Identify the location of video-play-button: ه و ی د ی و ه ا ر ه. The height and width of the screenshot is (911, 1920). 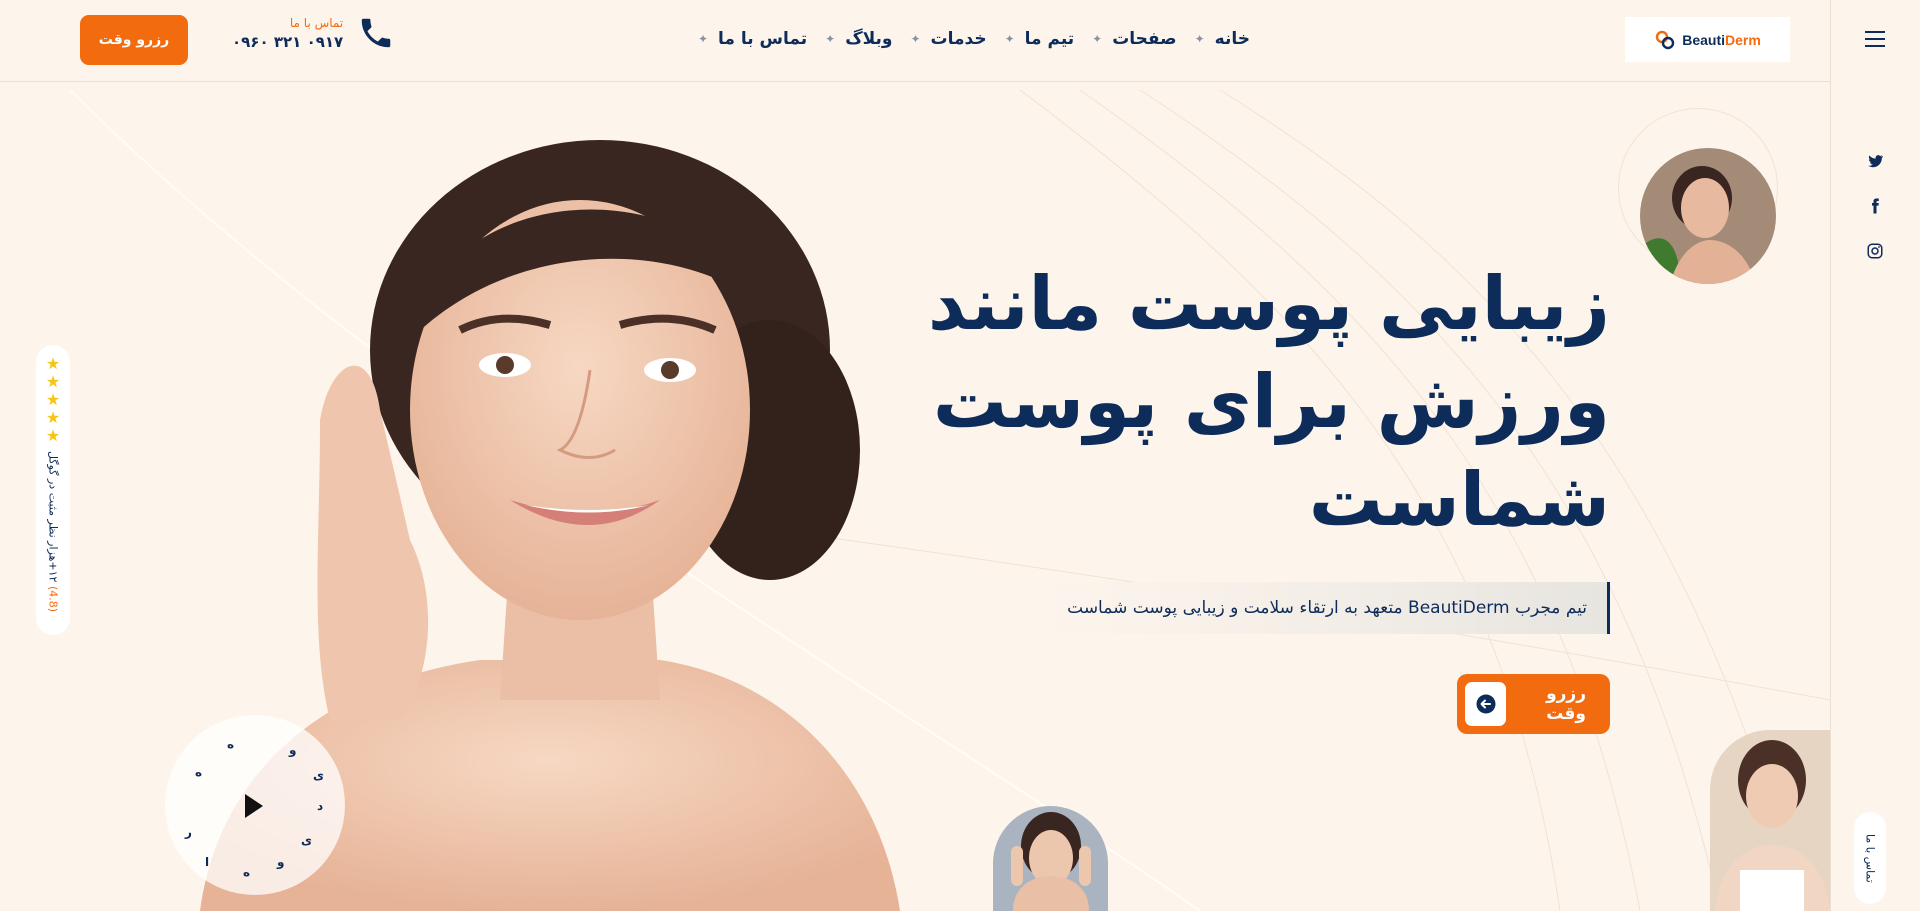
(255, 805).